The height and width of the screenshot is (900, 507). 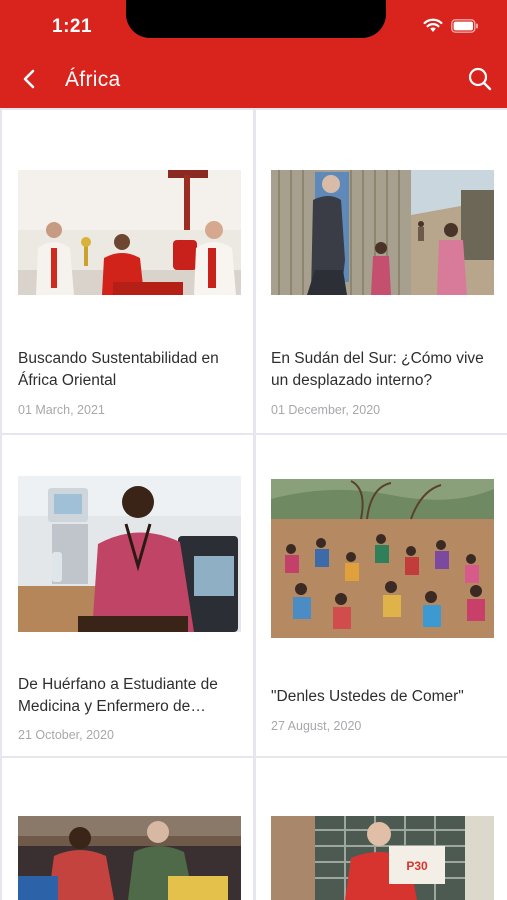 I want to click on wifi-icon, so click(x=433, y=28).